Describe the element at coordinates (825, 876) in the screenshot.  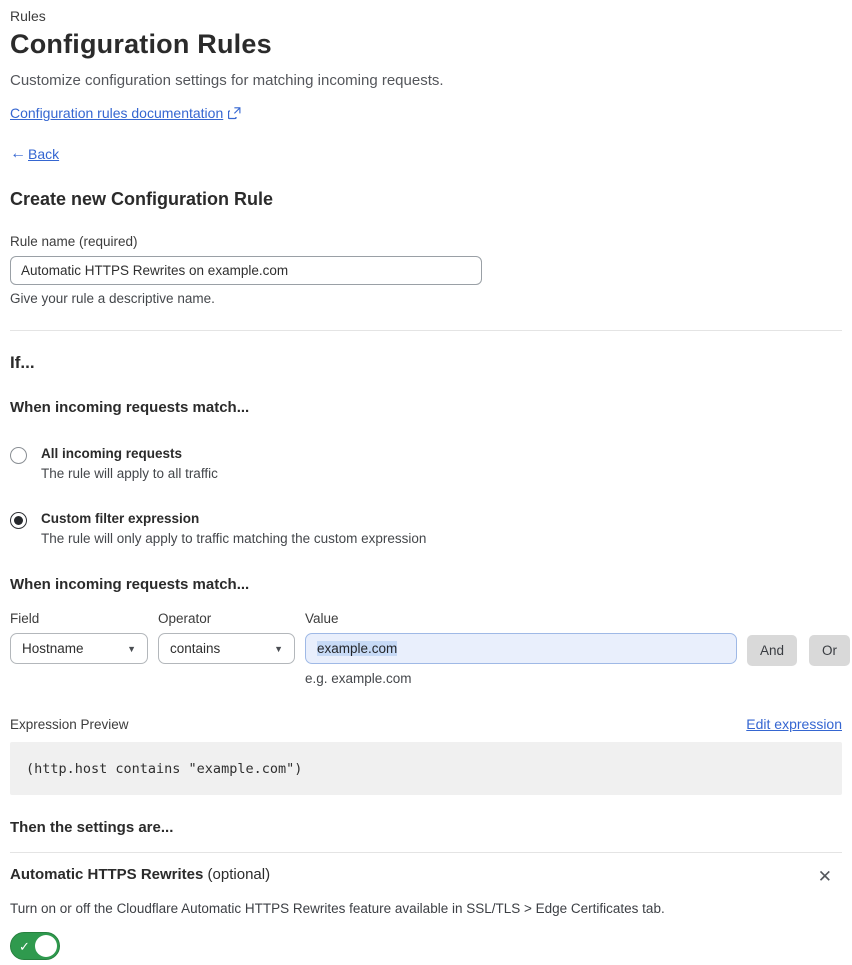
I see `close-icon: ✕` at that location.